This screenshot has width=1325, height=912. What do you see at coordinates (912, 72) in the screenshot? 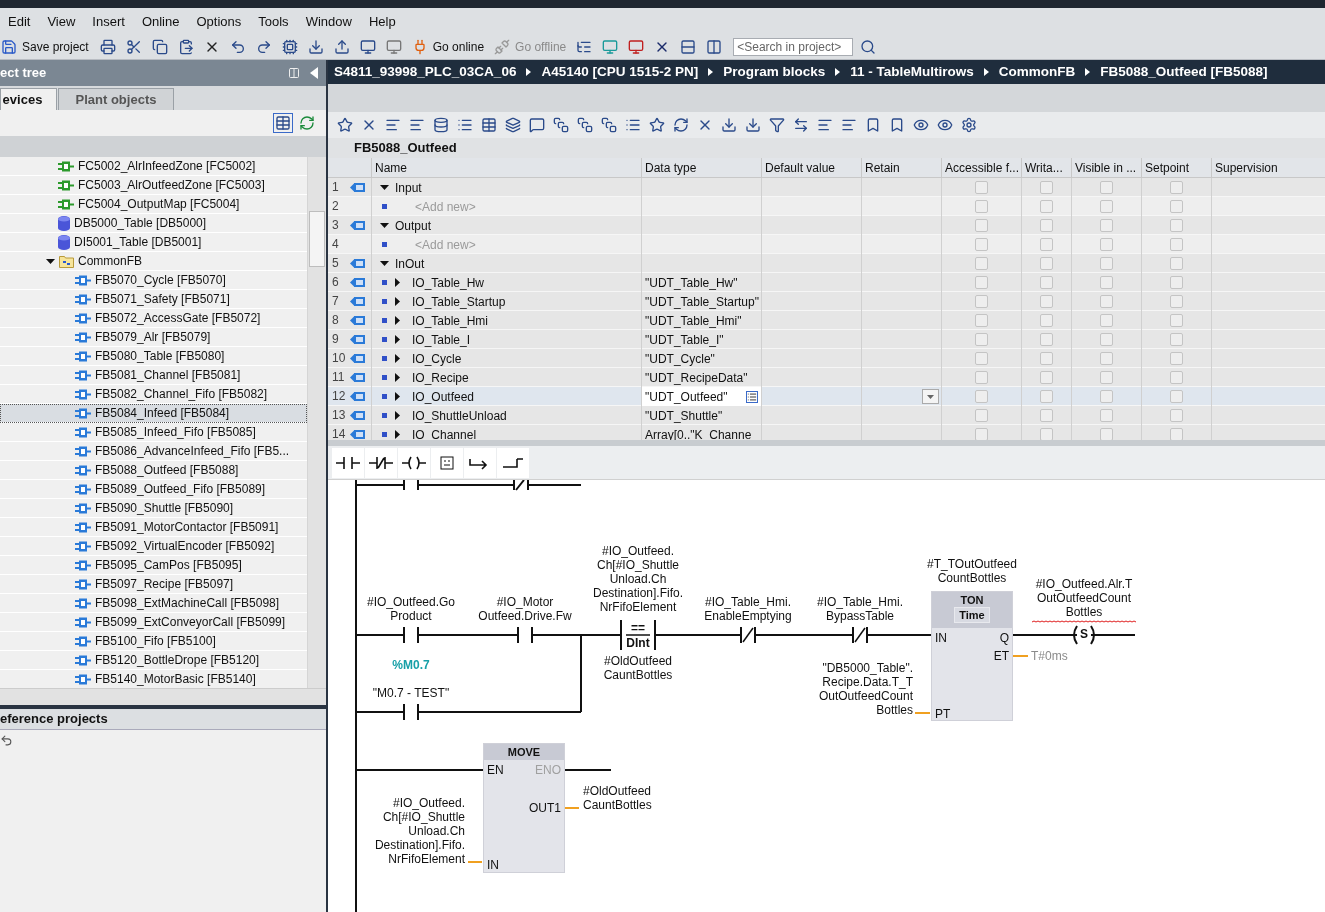
I see `breadcrumb-link: 11 - TableMultirows` at bounding box center [912, 72].